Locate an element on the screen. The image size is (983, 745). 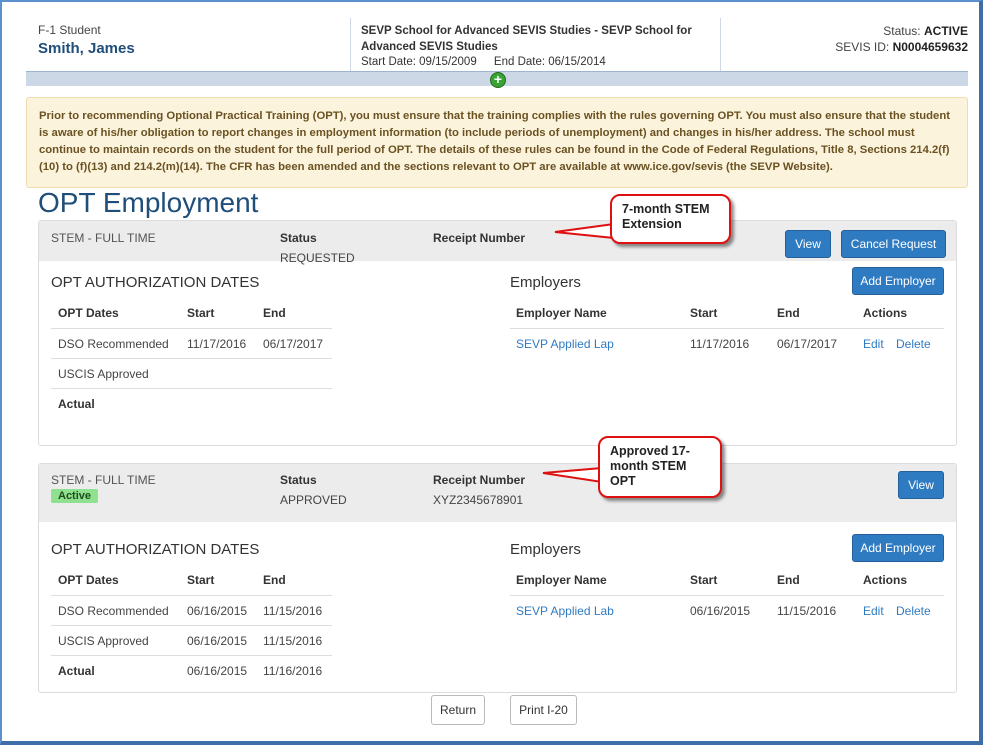
print-i20-button: Print I-20 is located at coordinates (543, 710).